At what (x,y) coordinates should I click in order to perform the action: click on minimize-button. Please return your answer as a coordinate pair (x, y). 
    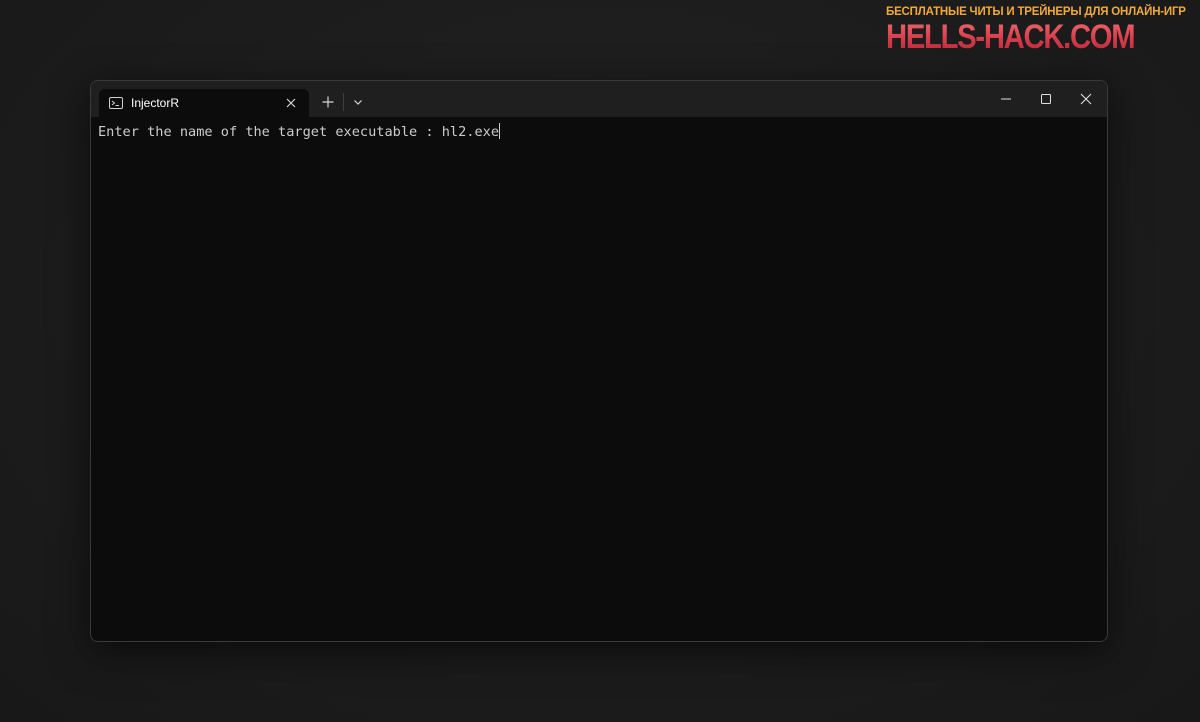
    Looking at the image, I should click on (1006, 99).